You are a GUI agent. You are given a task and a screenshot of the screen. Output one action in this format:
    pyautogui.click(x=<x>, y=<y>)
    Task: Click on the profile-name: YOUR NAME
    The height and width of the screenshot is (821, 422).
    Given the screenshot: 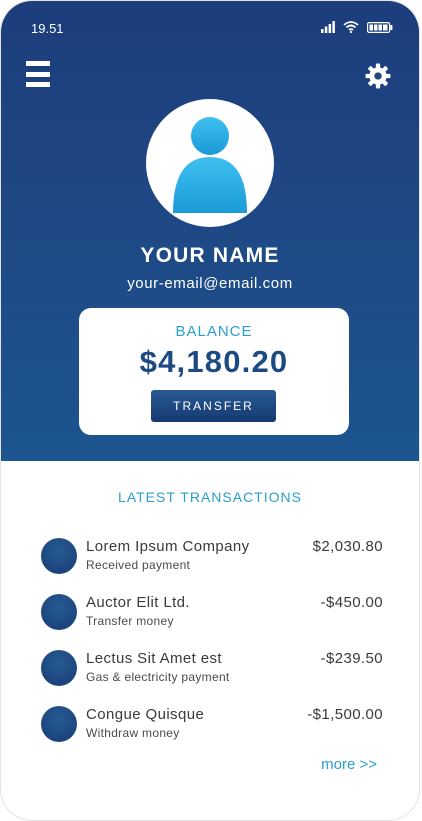 What is the action you would take?
    pyautogui.click(x=210, y=255)
    